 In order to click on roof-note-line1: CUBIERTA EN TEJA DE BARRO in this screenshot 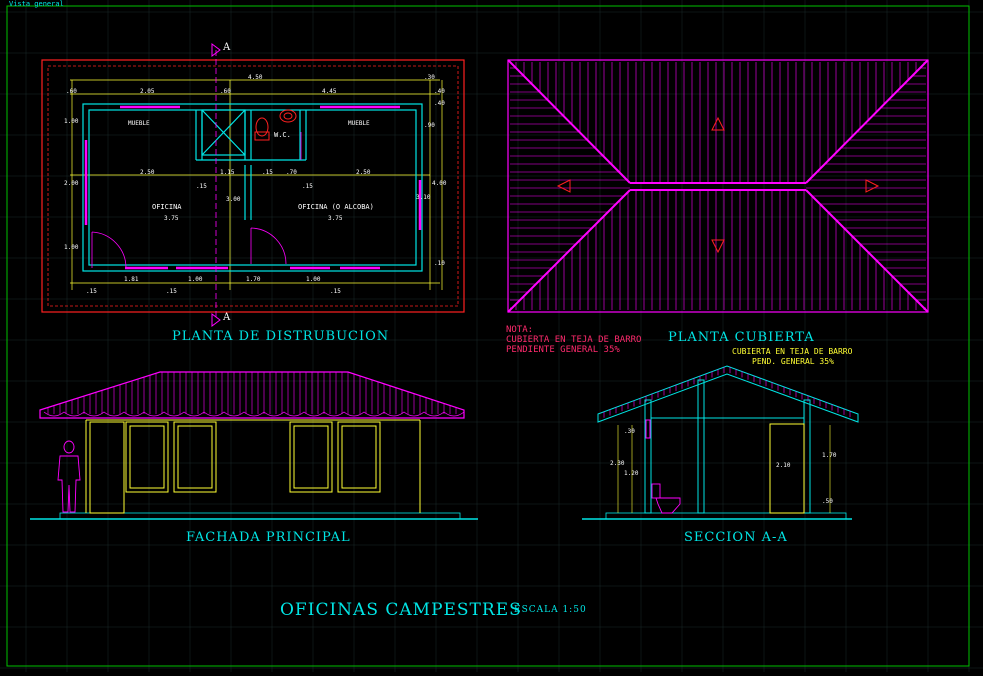, I will do `click(574, 340)`.